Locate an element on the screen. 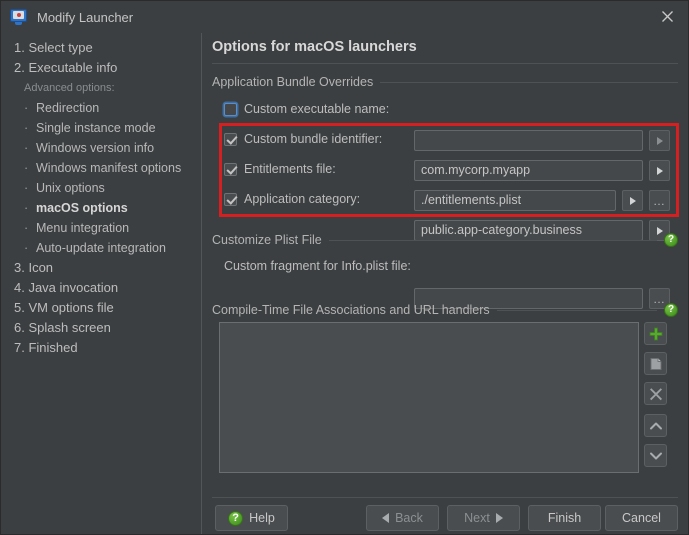 This screenshot has width=689, height=535. sidebar-item-executable-info: 2. Executable info is located at coordinates (101, 68).